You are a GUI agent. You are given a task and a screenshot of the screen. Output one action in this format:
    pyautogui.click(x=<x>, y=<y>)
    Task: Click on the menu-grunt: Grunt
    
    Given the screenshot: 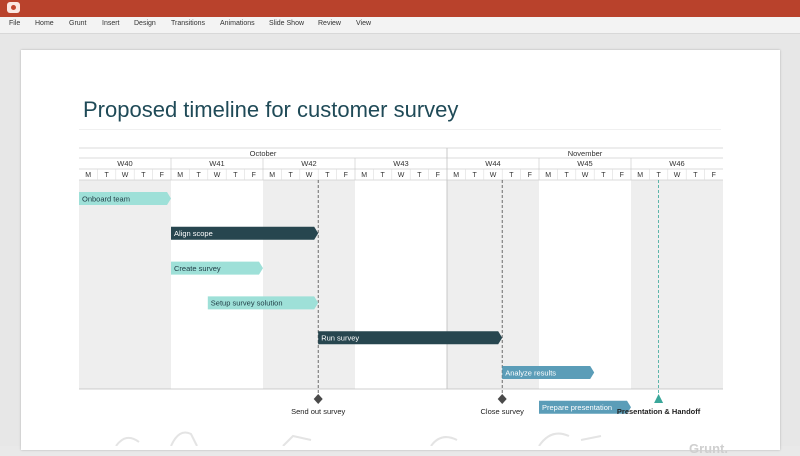 What is the action you would take?
    pyautogui.click(x=78, y=23)
    